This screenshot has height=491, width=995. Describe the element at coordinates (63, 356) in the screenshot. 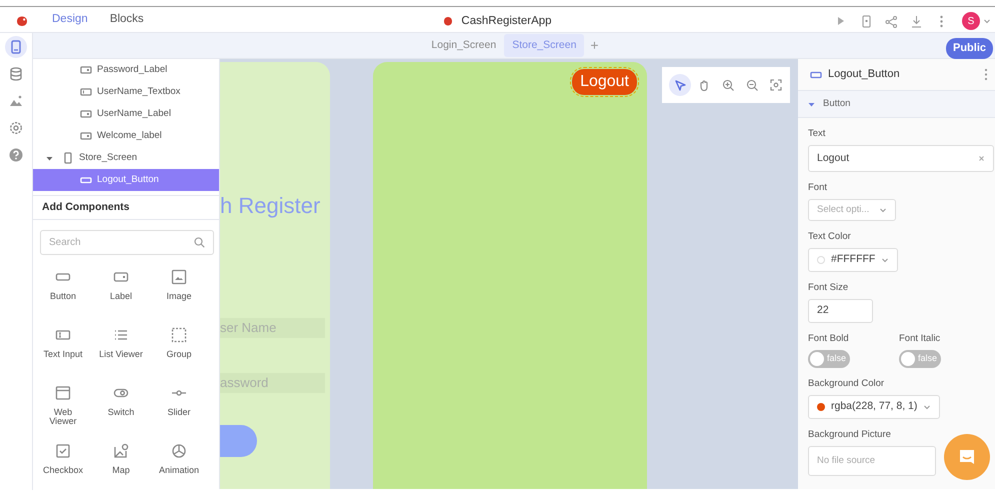

I see `component-item: Text Input` at that location.